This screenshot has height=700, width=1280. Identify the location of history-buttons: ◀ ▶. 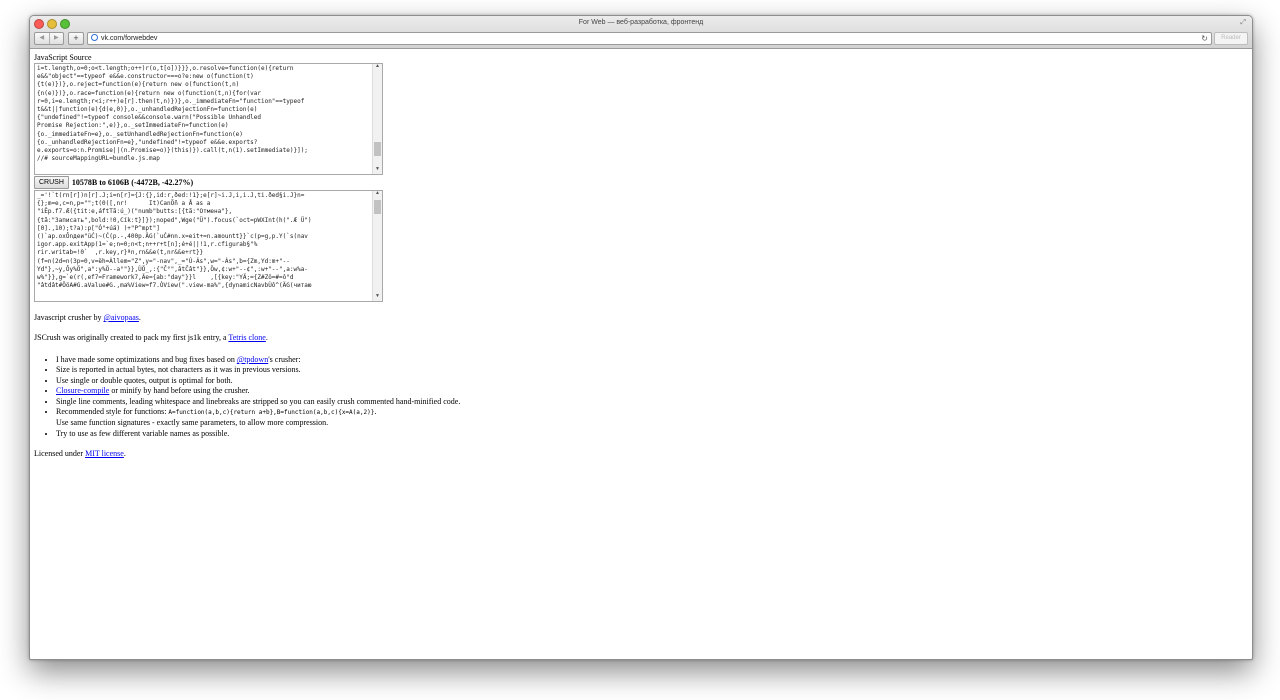
(49, 38).